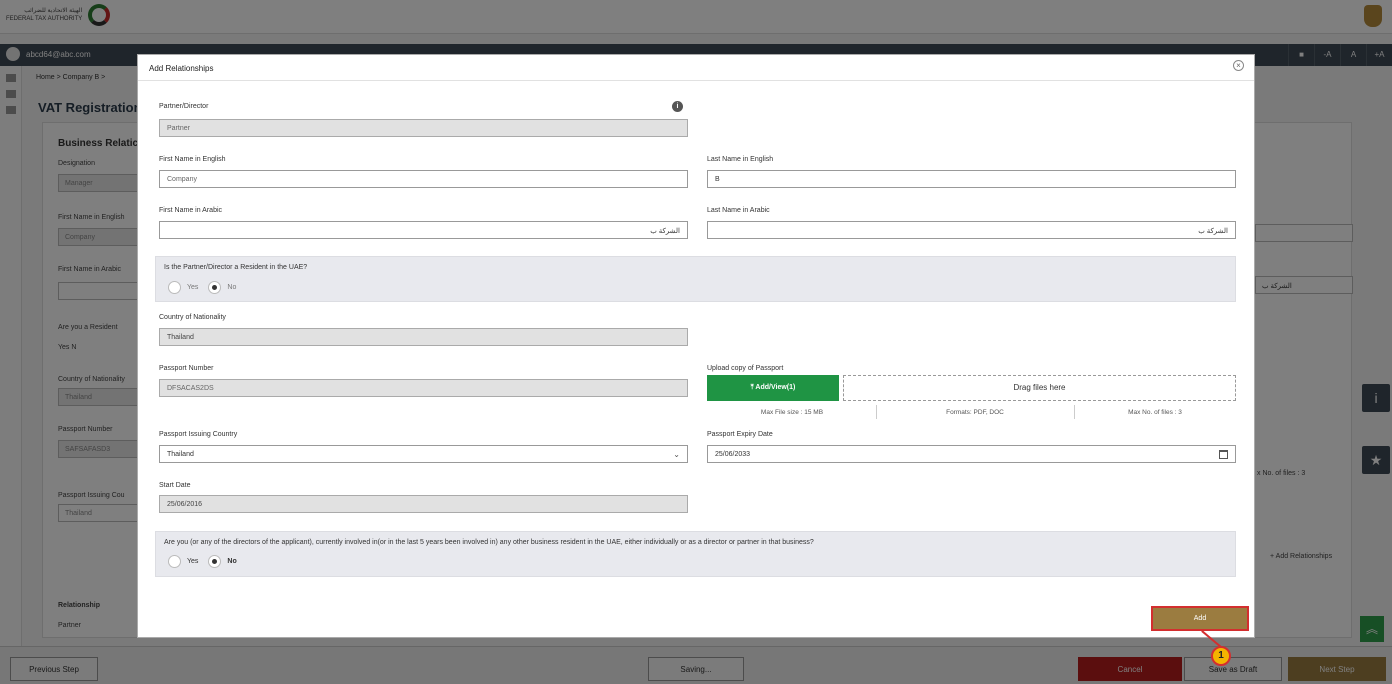  Describe the element at coordinates (181, 68) in the screenshot. I see `modal-title: Add Relationships` at that location.